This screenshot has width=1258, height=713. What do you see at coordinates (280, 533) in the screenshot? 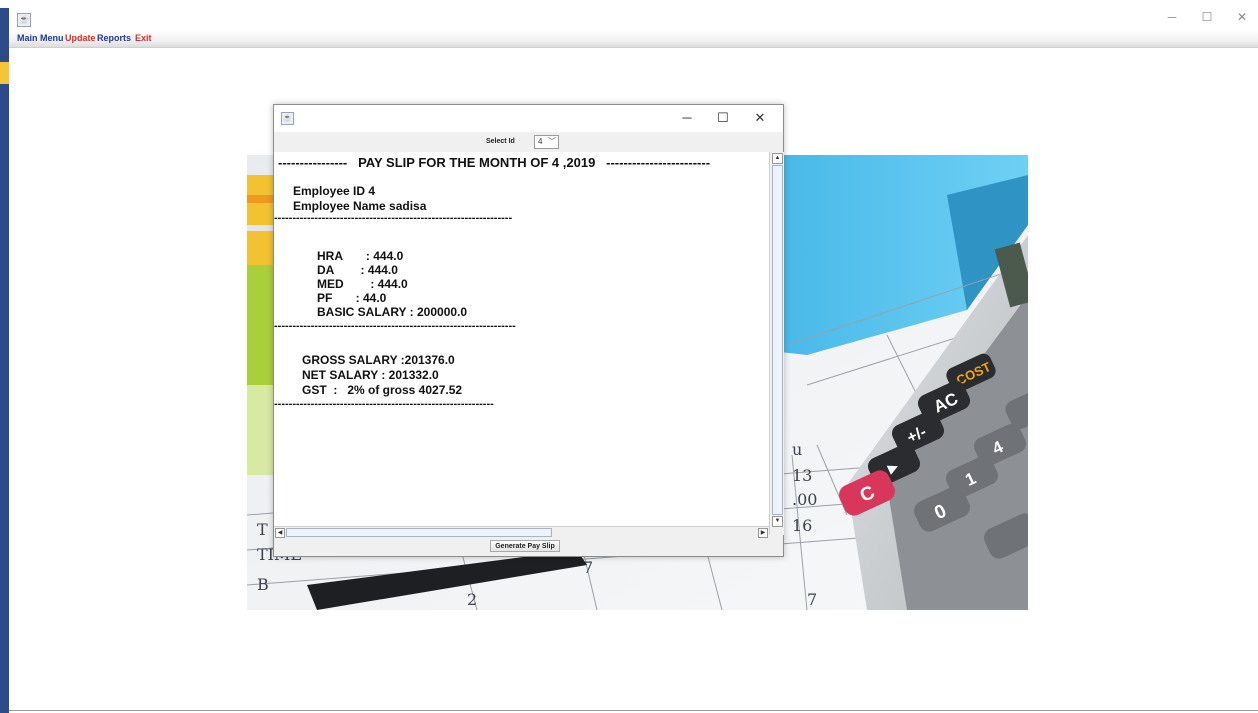
I see `scroll-left-icon: ◀` at bounding box center [280, 533].